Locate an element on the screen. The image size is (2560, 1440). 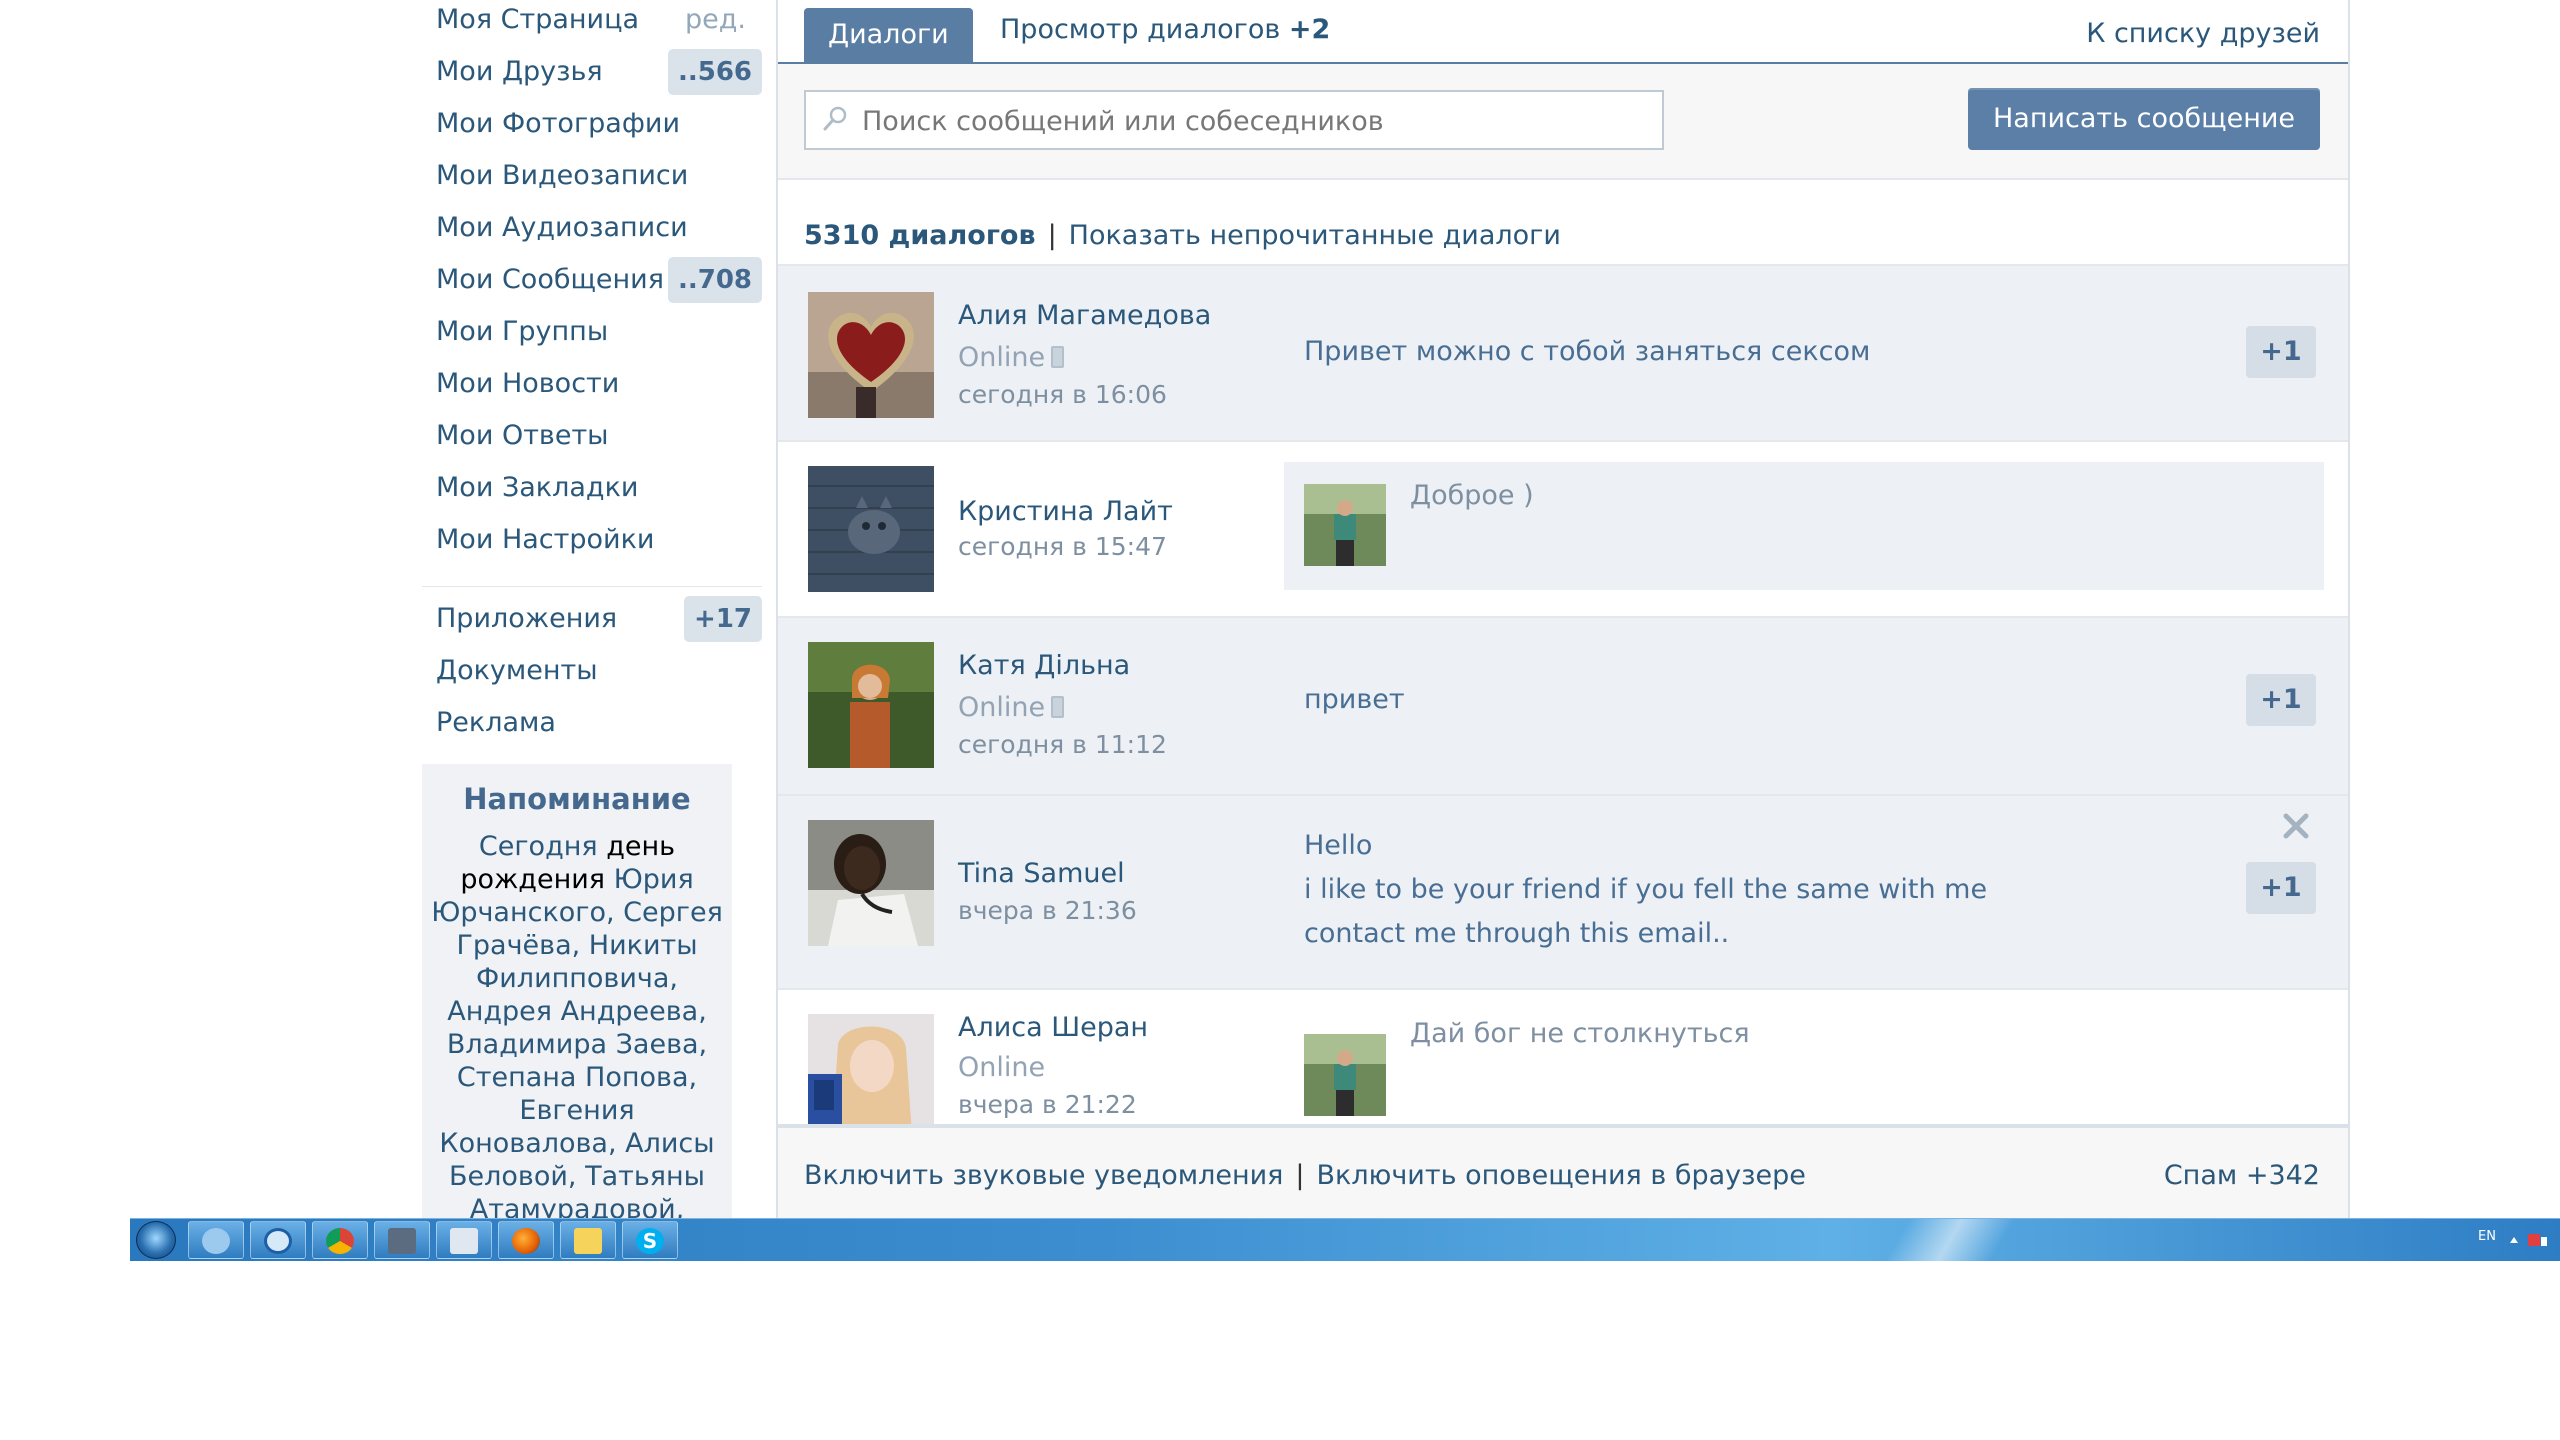
menu-item-messages: Мои Сообщения ..708 is located at coordinates (592, 284).